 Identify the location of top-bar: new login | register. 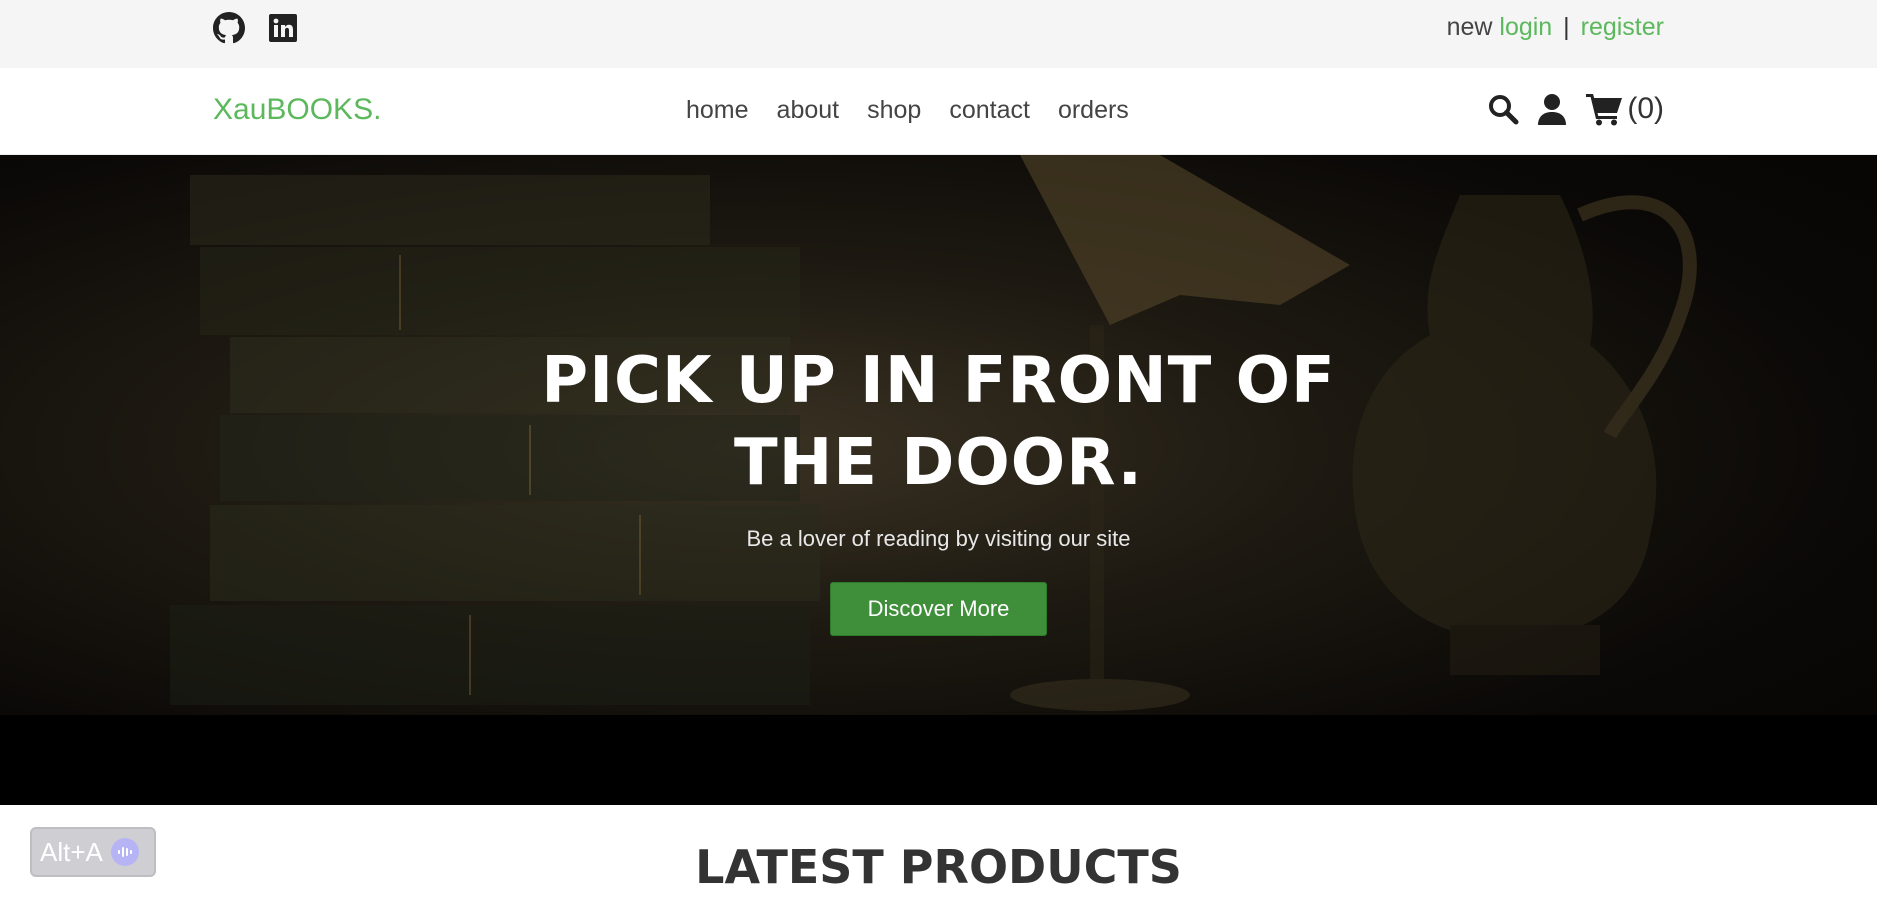
(938, 34).